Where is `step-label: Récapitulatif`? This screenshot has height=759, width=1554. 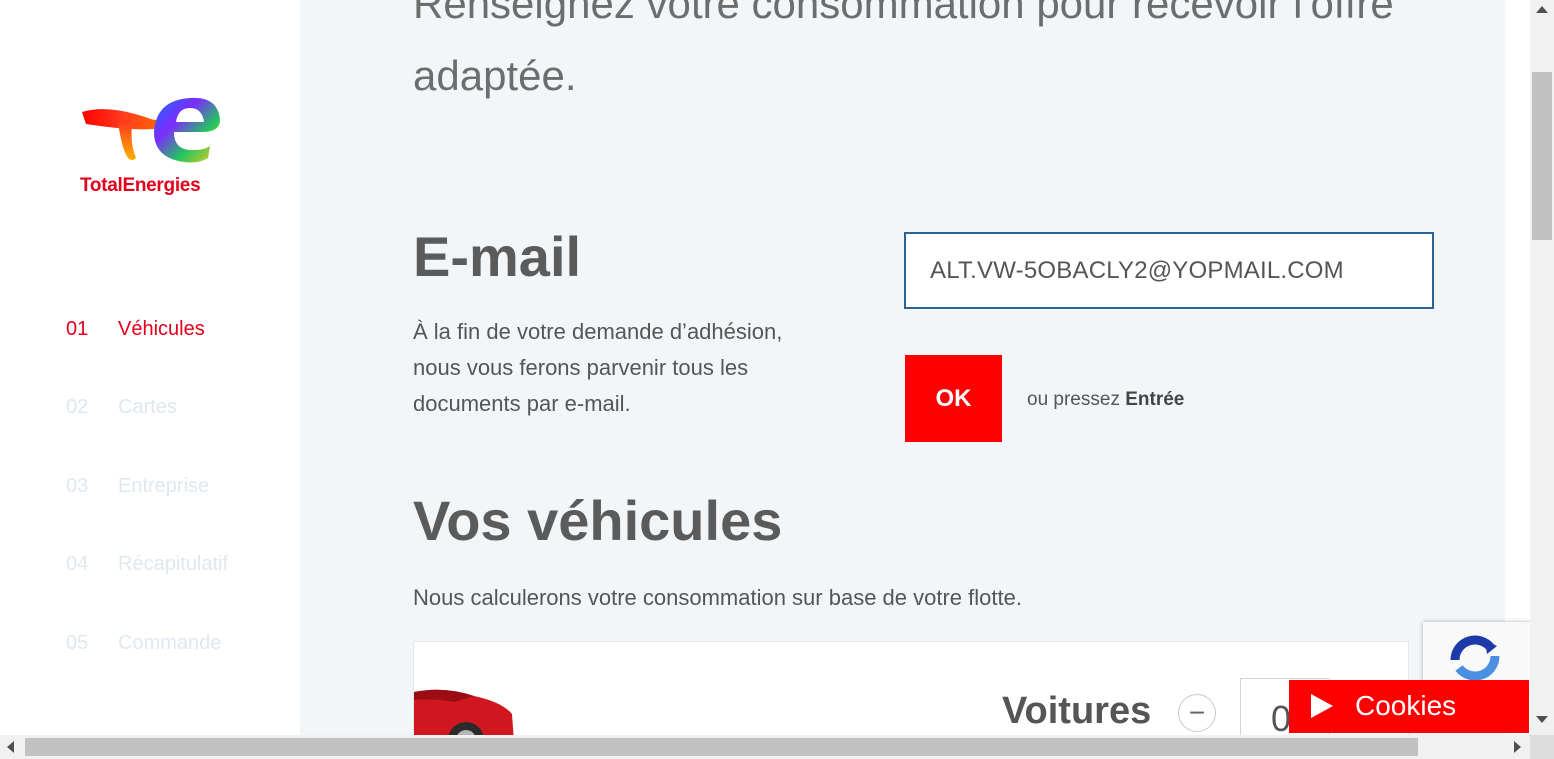 step-label: Récapitulatif is located at coordinates (173, 564).